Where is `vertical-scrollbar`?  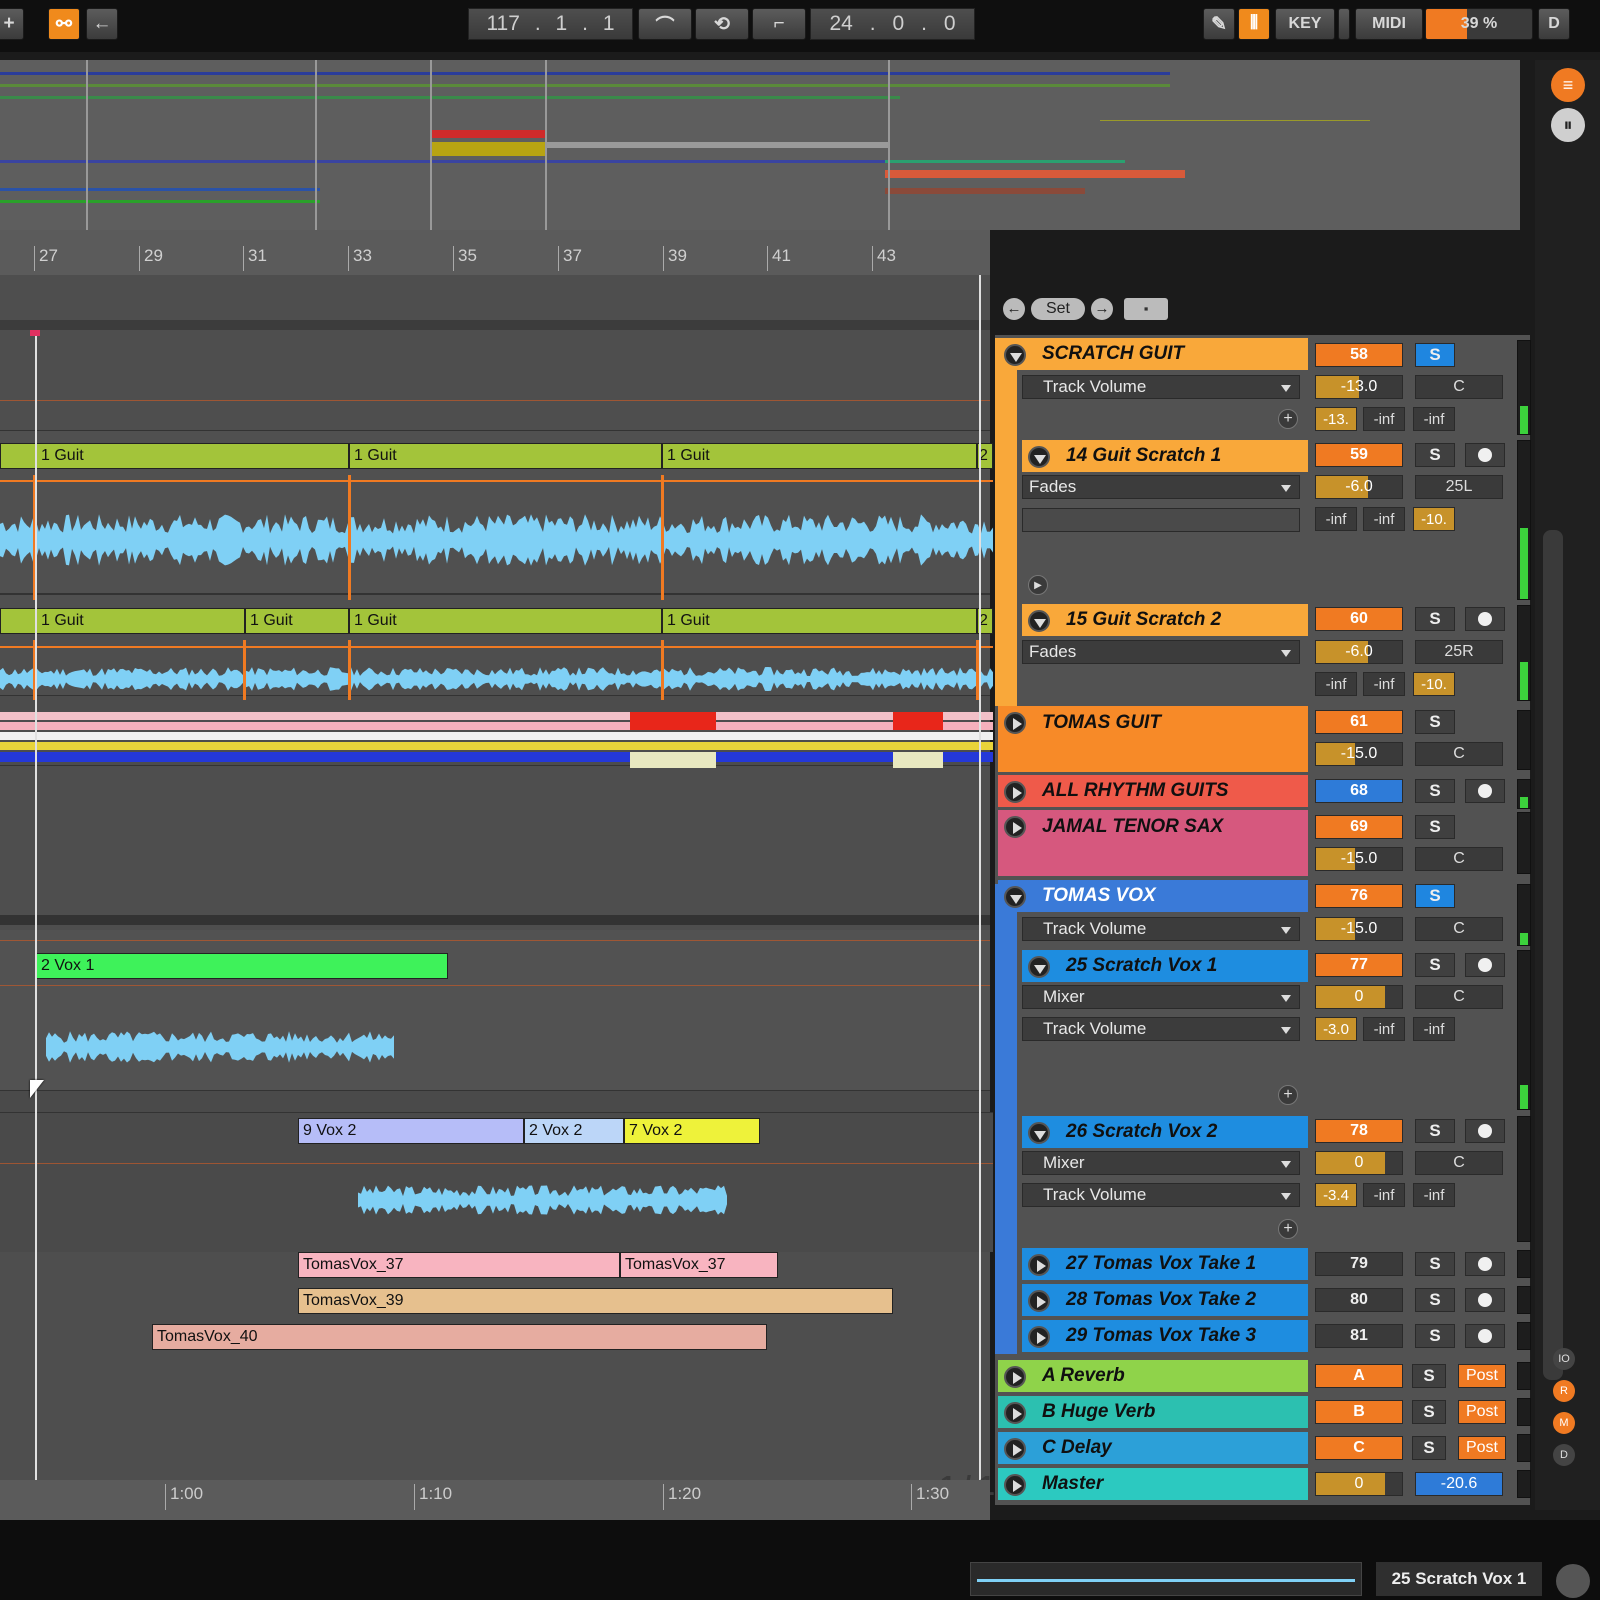
vertical-scrollbar is located at coordinates (1553, 955).